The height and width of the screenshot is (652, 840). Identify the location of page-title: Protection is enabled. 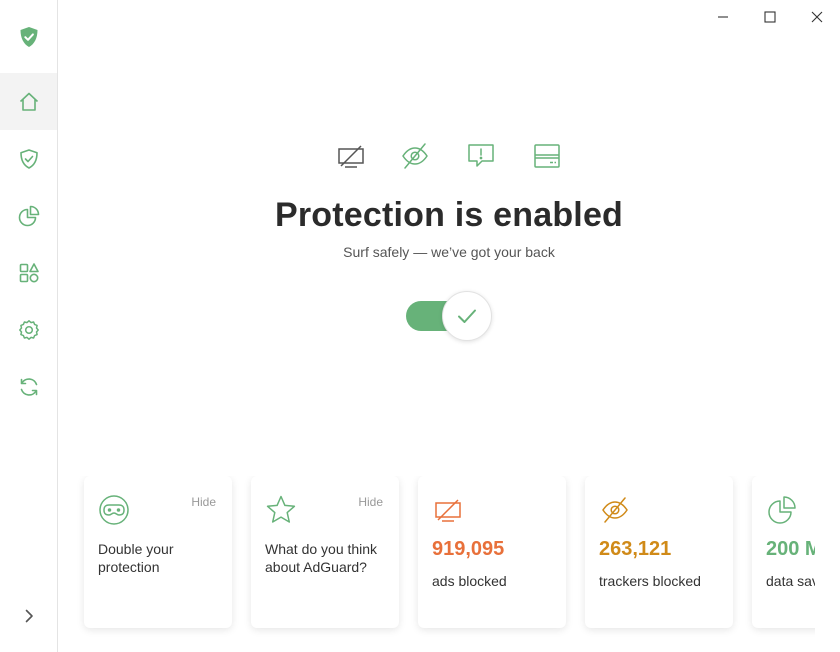
(449, 215).